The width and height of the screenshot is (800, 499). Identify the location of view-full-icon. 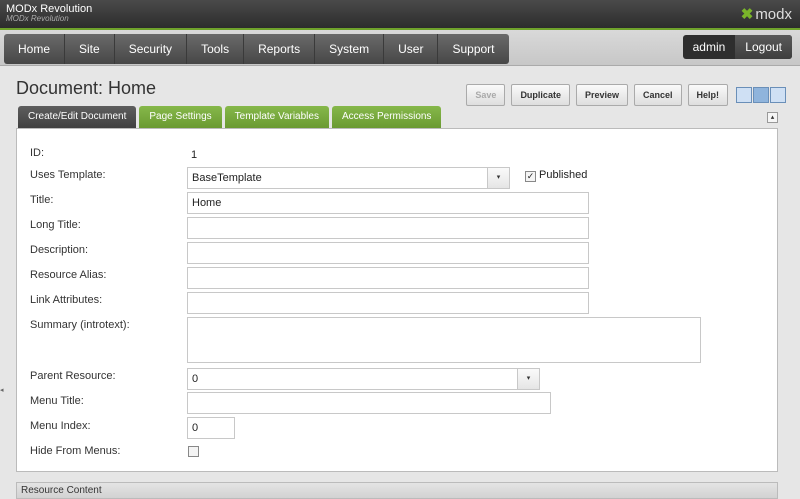
(778, 95).